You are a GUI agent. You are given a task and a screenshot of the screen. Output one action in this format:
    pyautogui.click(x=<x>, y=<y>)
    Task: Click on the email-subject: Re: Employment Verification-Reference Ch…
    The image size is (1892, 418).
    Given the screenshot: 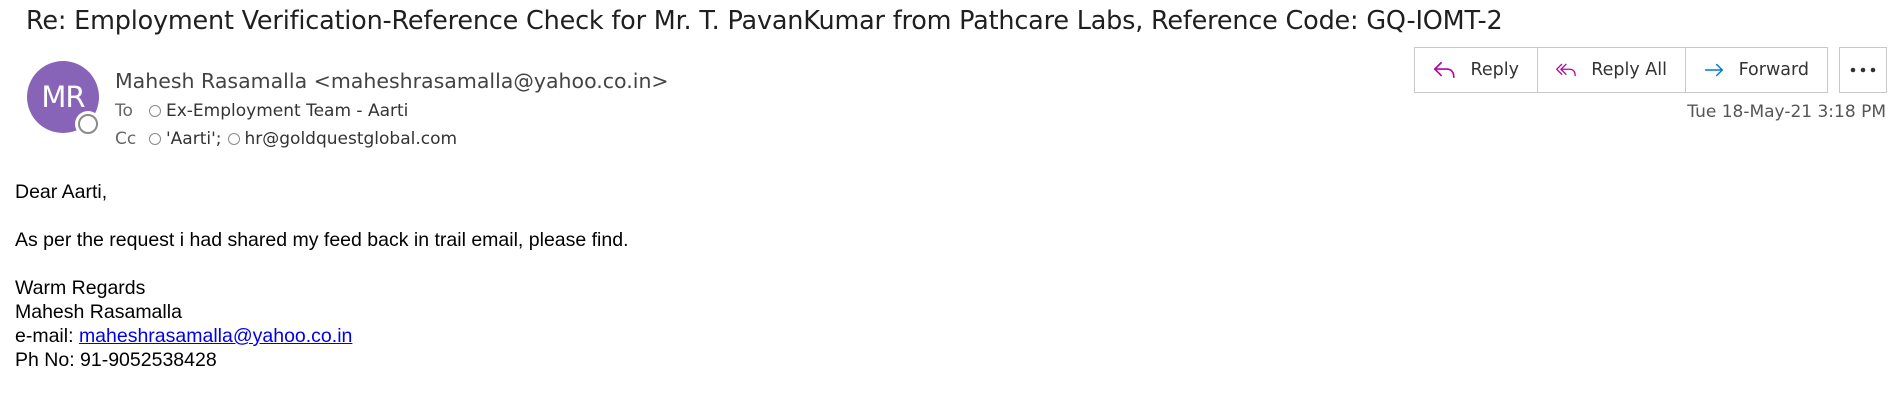 What is the action you would take?
    pyautogui.click(x=764, y=21)
    